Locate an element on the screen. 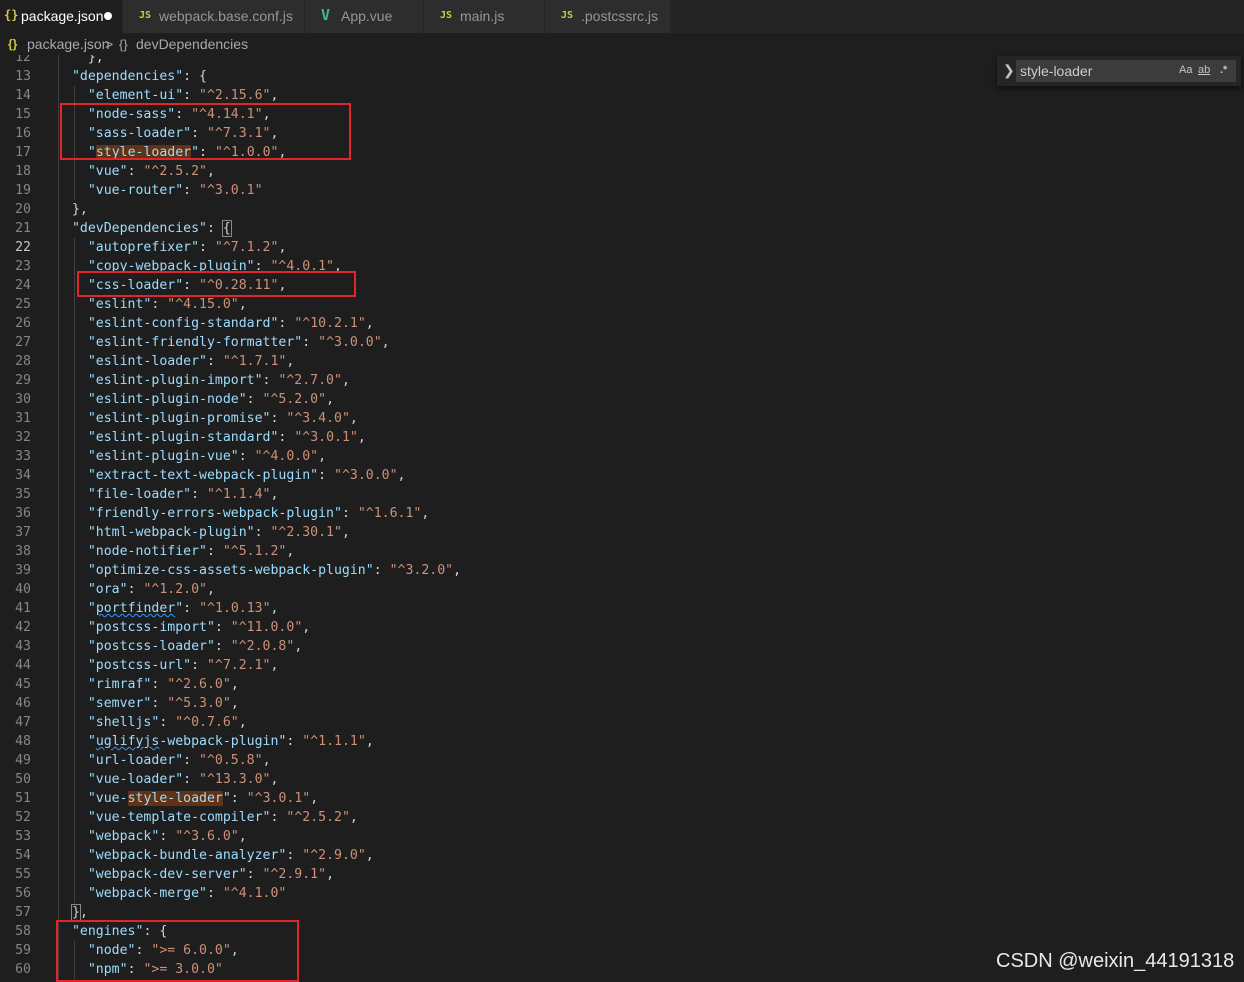 Image resolution: width=1244 pixels, height=982 pixels. line-number: 41 is located at coordinates (23, 608).